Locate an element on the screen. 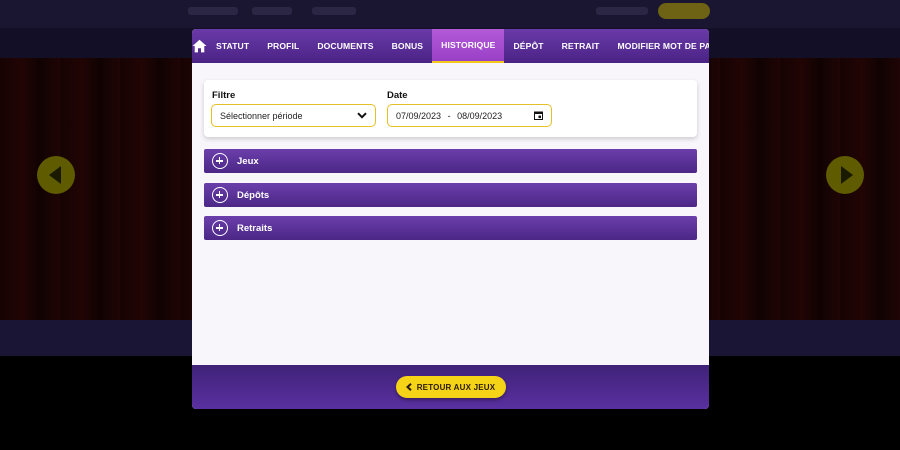  background-button is located at coordinates (684, 11).